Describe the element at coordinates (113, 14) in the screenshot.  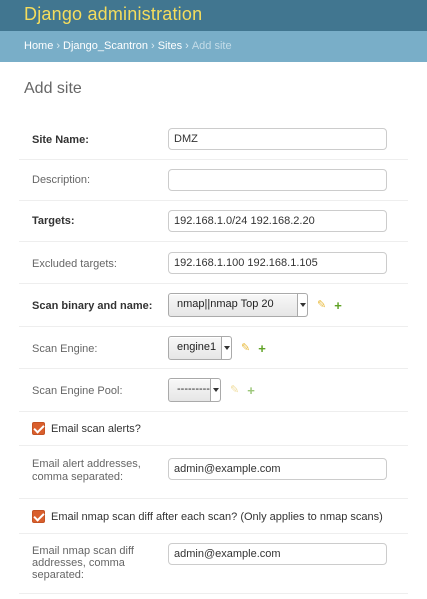
I see `site-brand: Django administration` at that location.